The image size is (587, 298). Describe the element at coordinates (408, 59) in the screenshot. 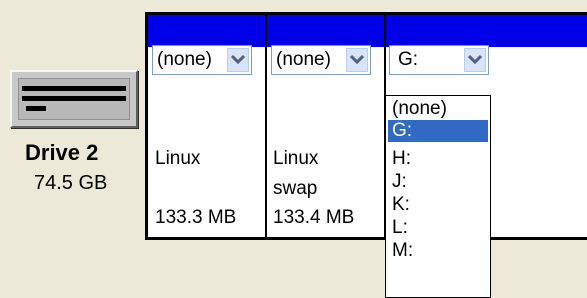

I see `drive-letter-value: G:` at that location.